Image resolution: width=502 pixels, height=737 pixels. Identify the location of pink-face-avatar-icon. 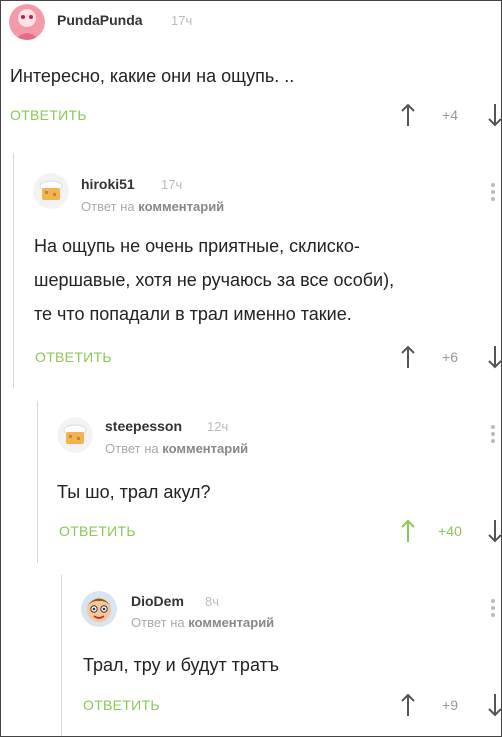
(27, 22).